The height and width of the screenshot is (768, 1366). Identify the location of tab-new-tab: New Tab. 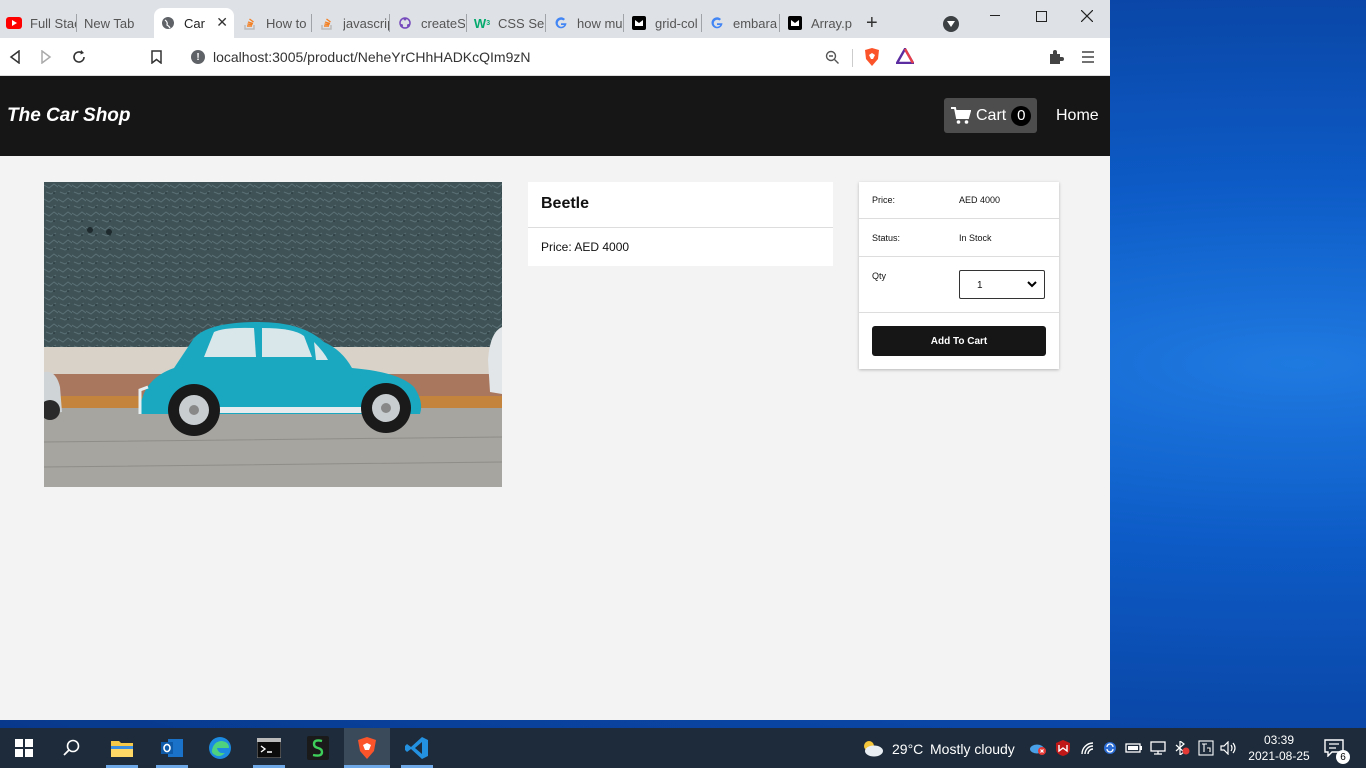
(115, 23).